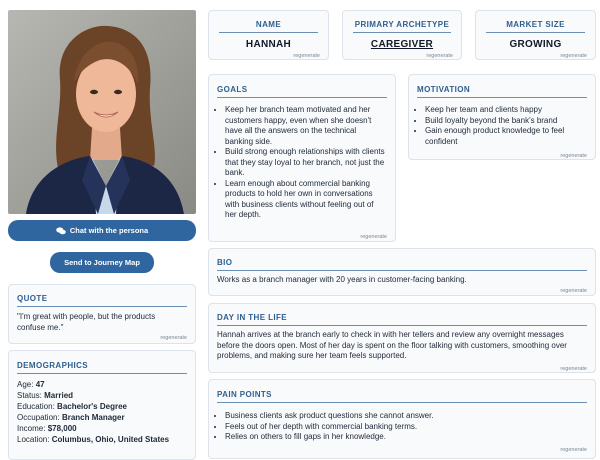 Image resolution: width=600 pixels, height=460 pixels. What do you see at coordinates (102, 306) in the screenshot?
I see `quote-divider` at bounding box center [102, 306].